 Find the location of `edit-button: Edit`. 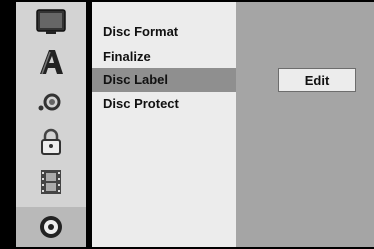

edit-button: Edit is located at coordinates (317, 80).